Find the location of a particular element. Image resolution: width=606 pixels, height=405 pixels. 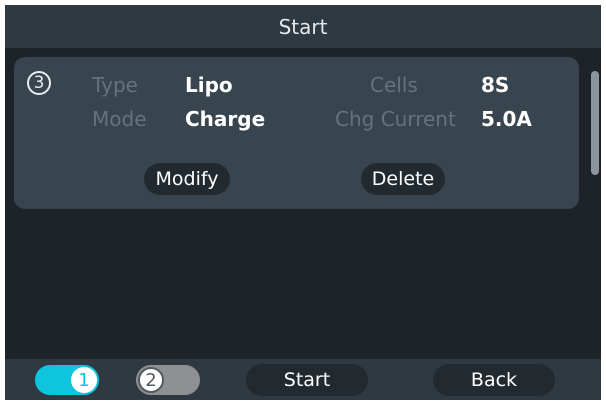

channel-1-number: 1 is located at coordinates (84, 380).